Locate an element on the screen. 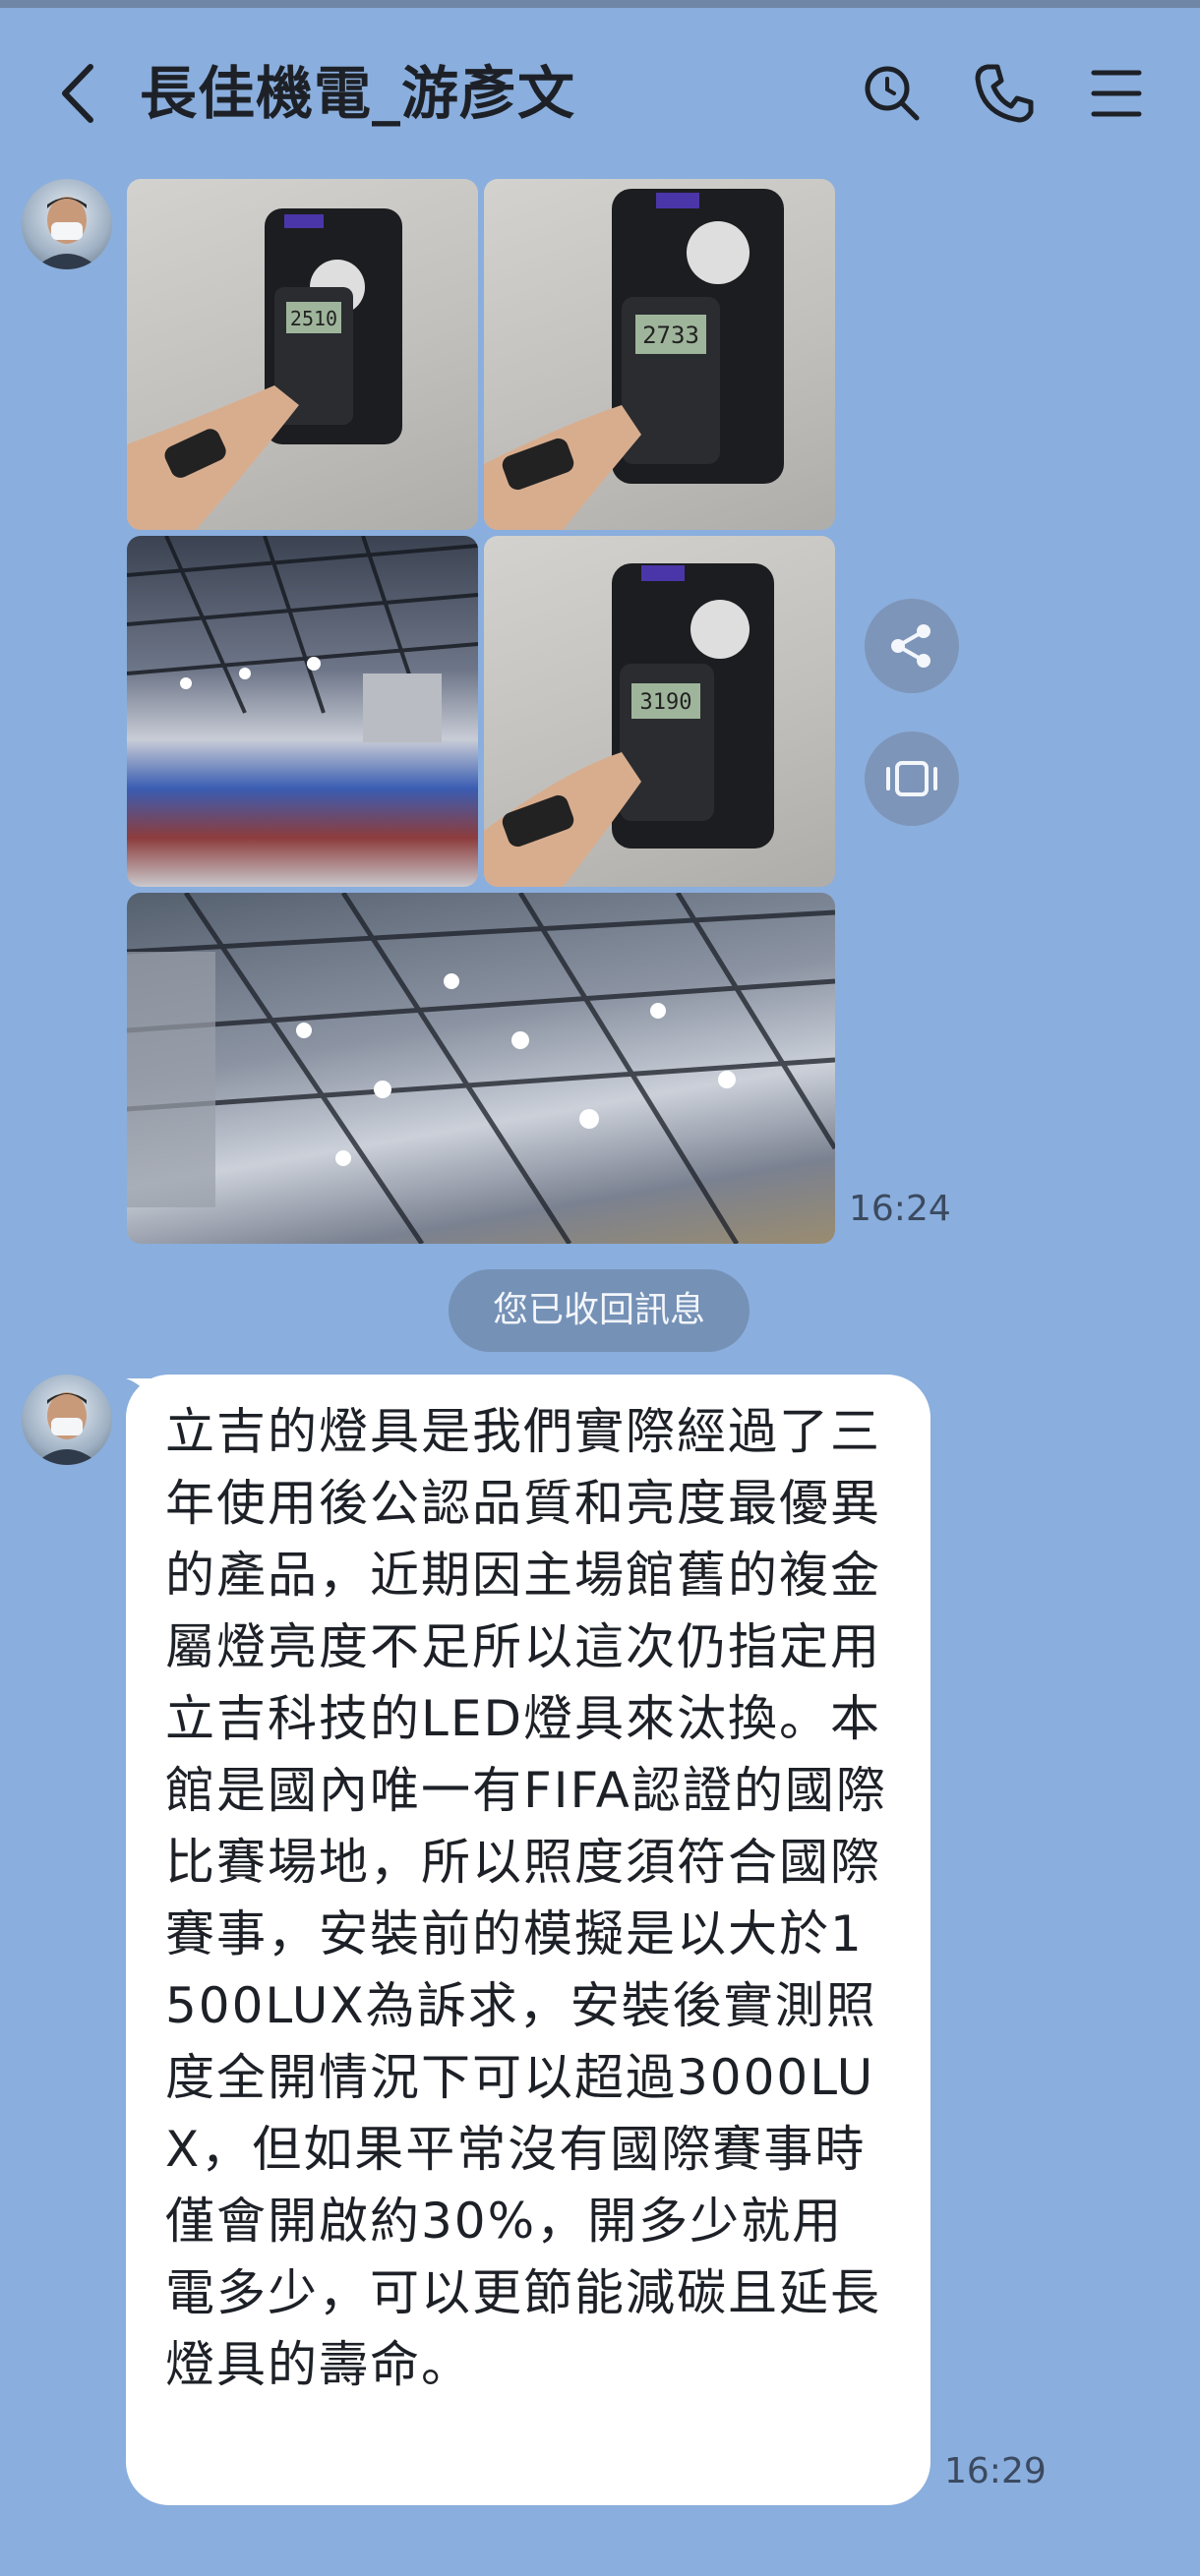  share-icon is located at coordinates (910, 646).